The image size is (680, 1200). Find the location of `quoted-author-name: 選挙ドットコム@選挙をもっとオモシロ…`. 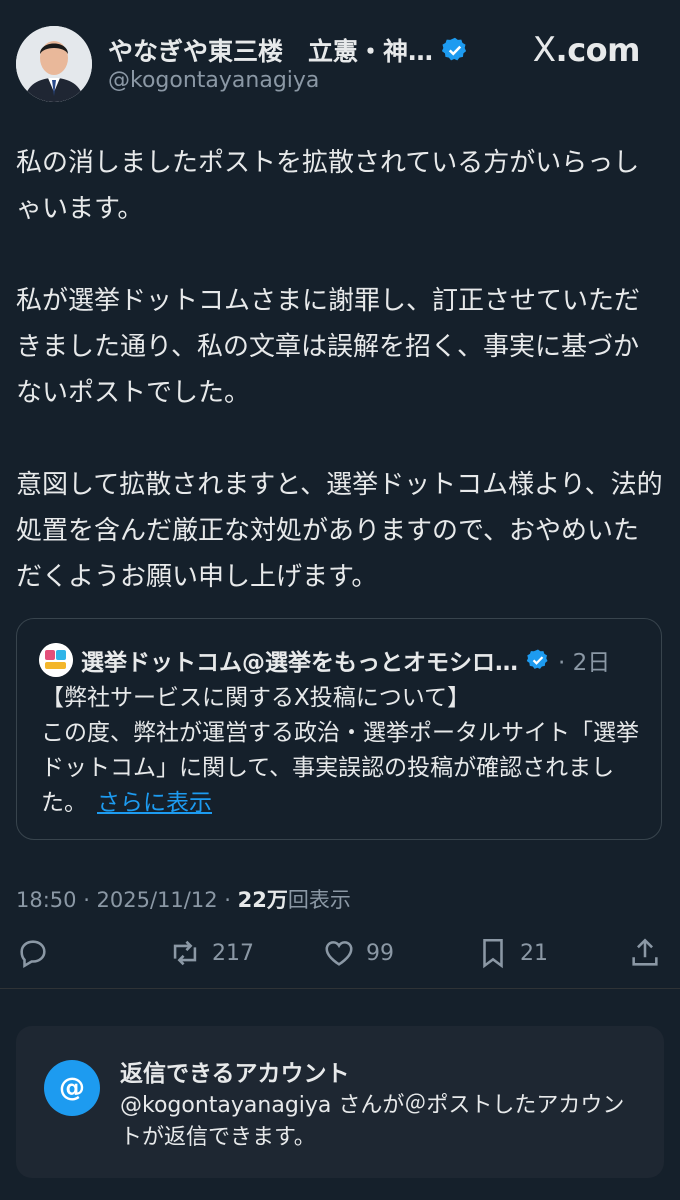

quoted-author-name: 選挙ドットコム@選挙をもっとオモシロ… is located at coordinates (299, 660).